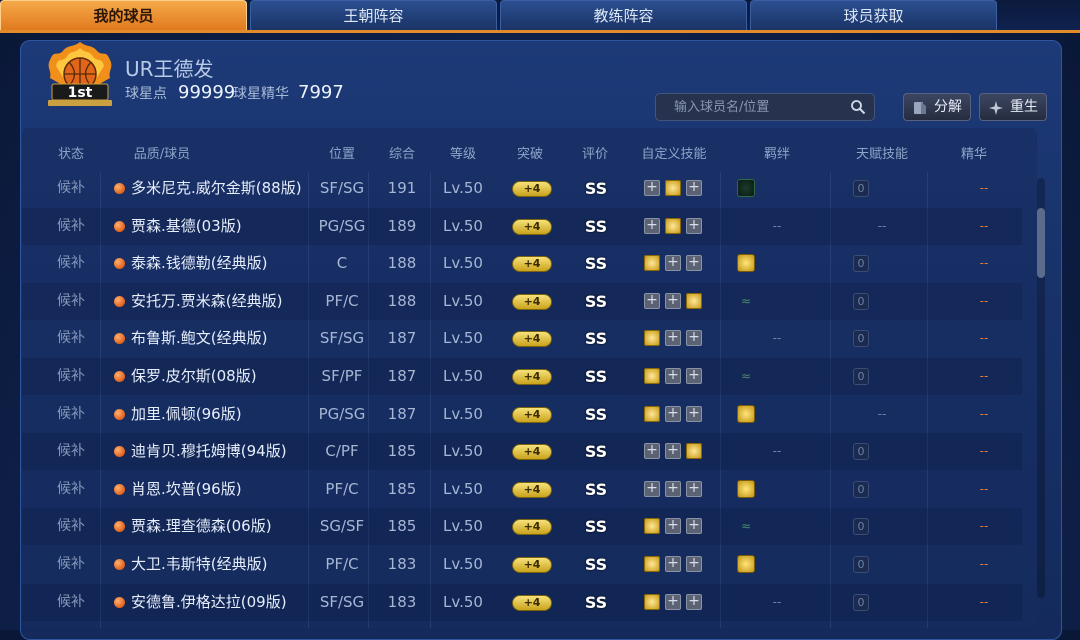 This screenshot has height=640, width=1080. I want to click on header-status: 状态, so click(71, 152).